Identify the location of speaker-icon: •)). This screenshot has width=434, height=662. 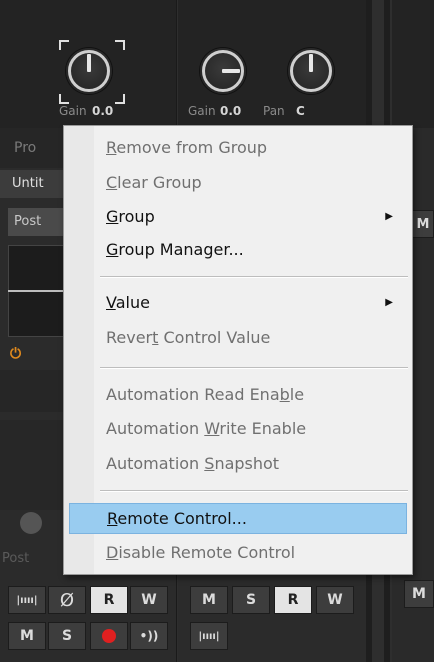
(149, 636).